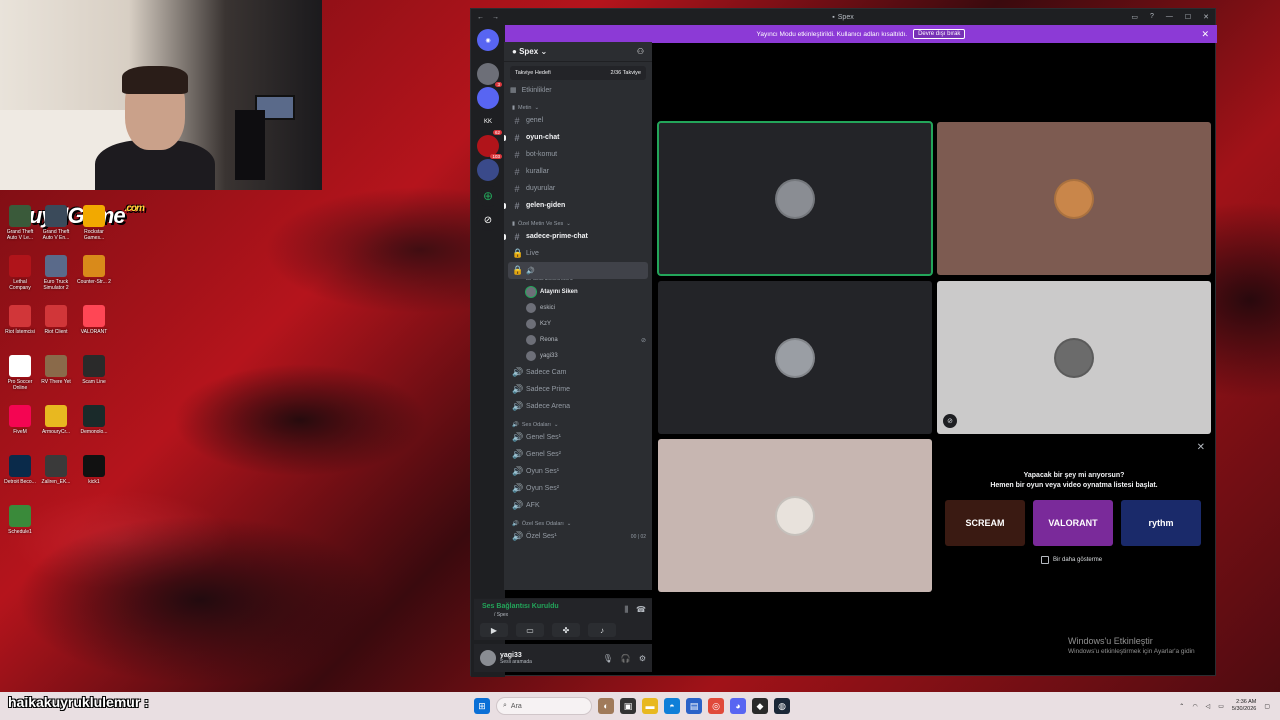 The height and width of the screenshot is (720, 1280). What do you see at coordinates (578, 454) in the screenshot?
I see `voice-channel: 🔊 Genel Ses²` at bounding box center [578, 454].